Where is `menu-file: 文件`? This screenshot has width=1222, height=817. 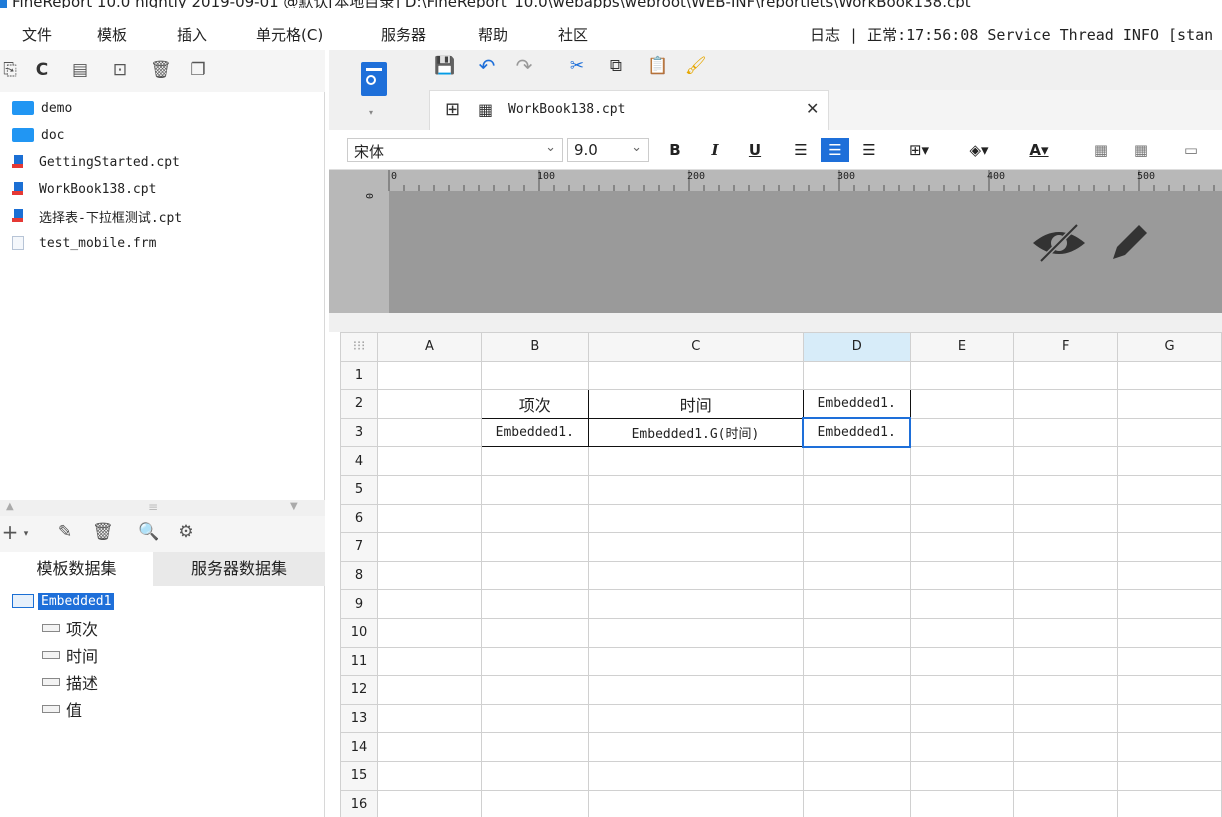
menu-file: 文件 is located at coordinates (37, 34).